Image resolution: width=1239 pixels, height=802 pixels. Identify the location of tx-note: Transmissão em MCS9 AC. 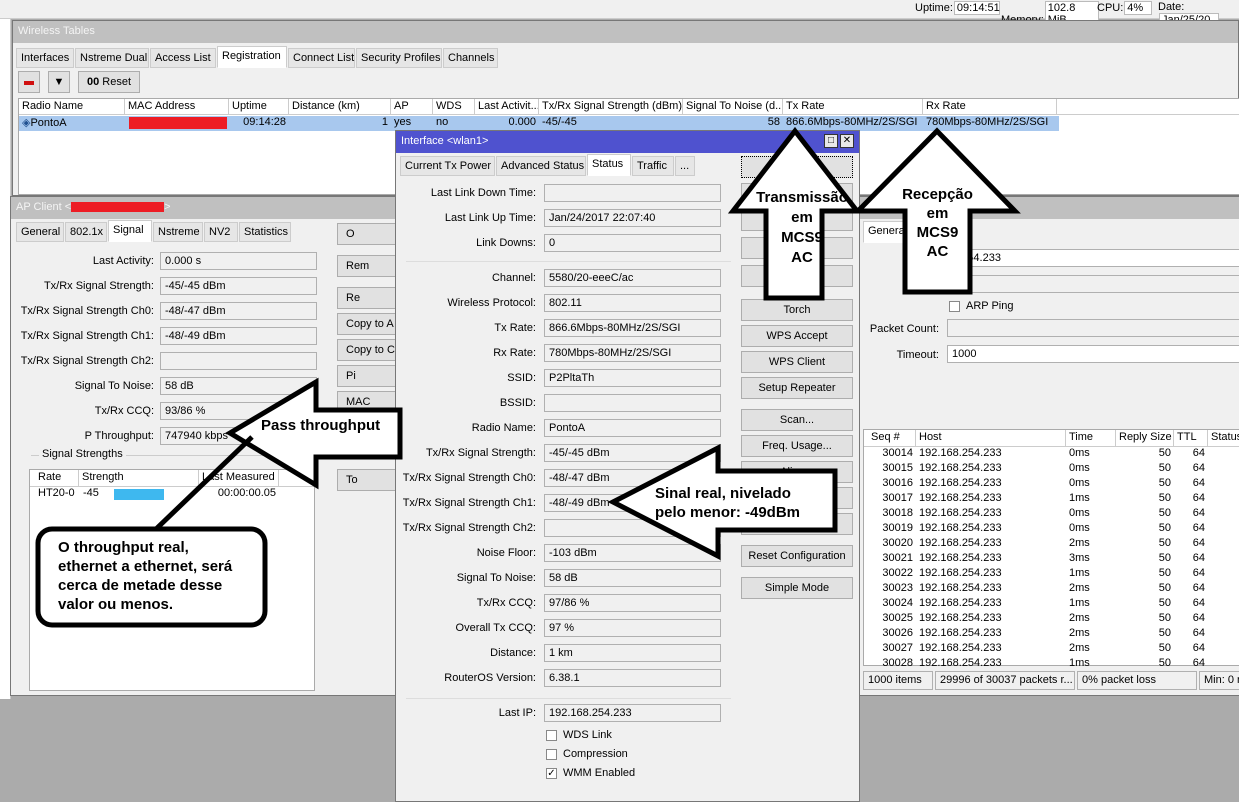
(802, 227).